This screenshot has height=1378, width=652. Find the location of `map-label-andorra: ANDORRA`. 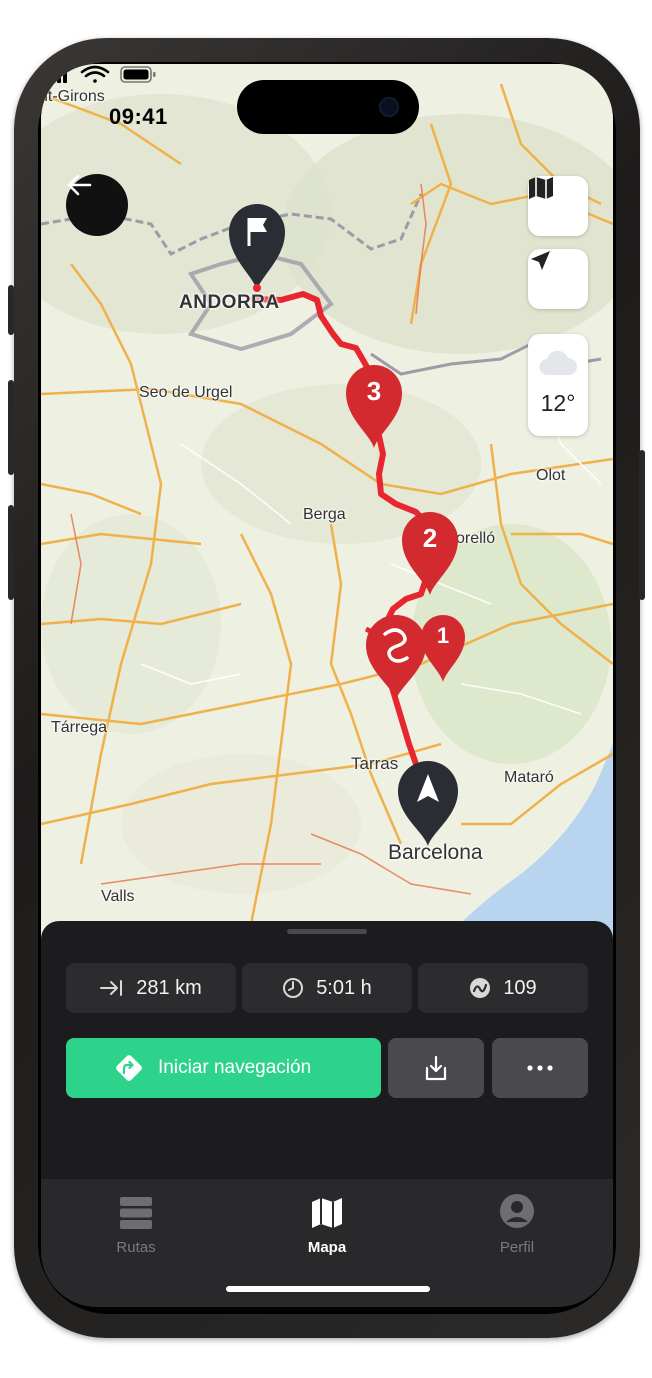

map-label-andorra: ANDORRA is located at coordinates (229, 302).